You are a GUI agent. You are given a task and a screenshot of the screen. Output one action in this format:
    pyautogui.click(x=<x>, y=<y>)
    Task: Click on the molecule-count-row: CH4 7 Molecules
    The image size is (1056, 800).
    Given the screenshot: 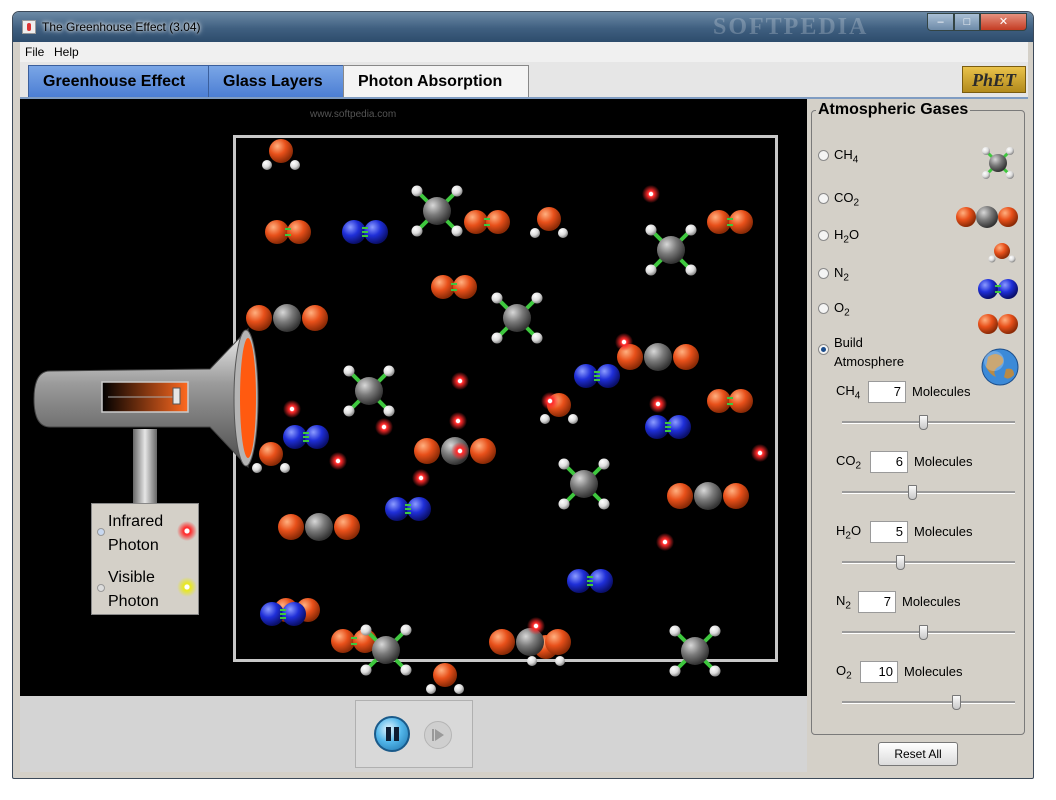 What is the action you would take?
    pyautogui.click(x=926, y=393)
    